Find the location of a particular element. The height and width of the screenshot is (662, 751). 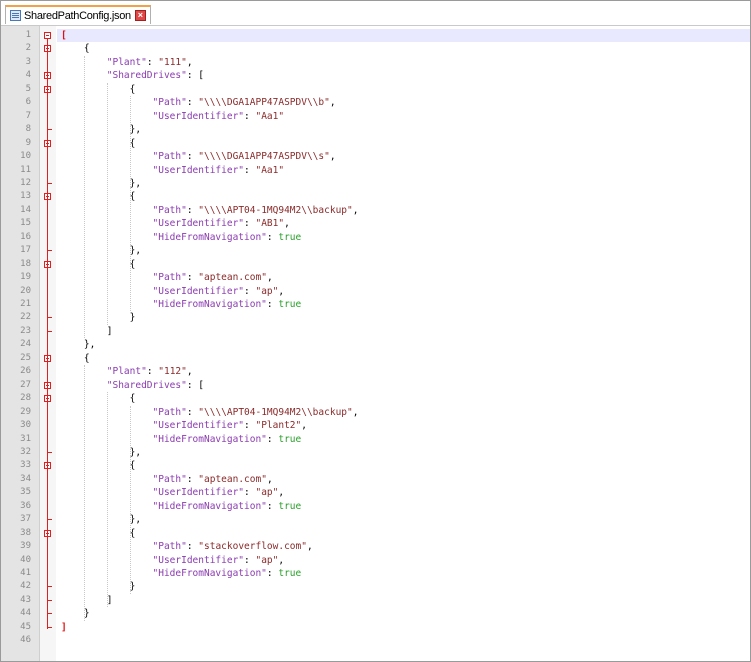

code-line: 41 "HideFromNavigation": true is located at coordinates (375, 573).